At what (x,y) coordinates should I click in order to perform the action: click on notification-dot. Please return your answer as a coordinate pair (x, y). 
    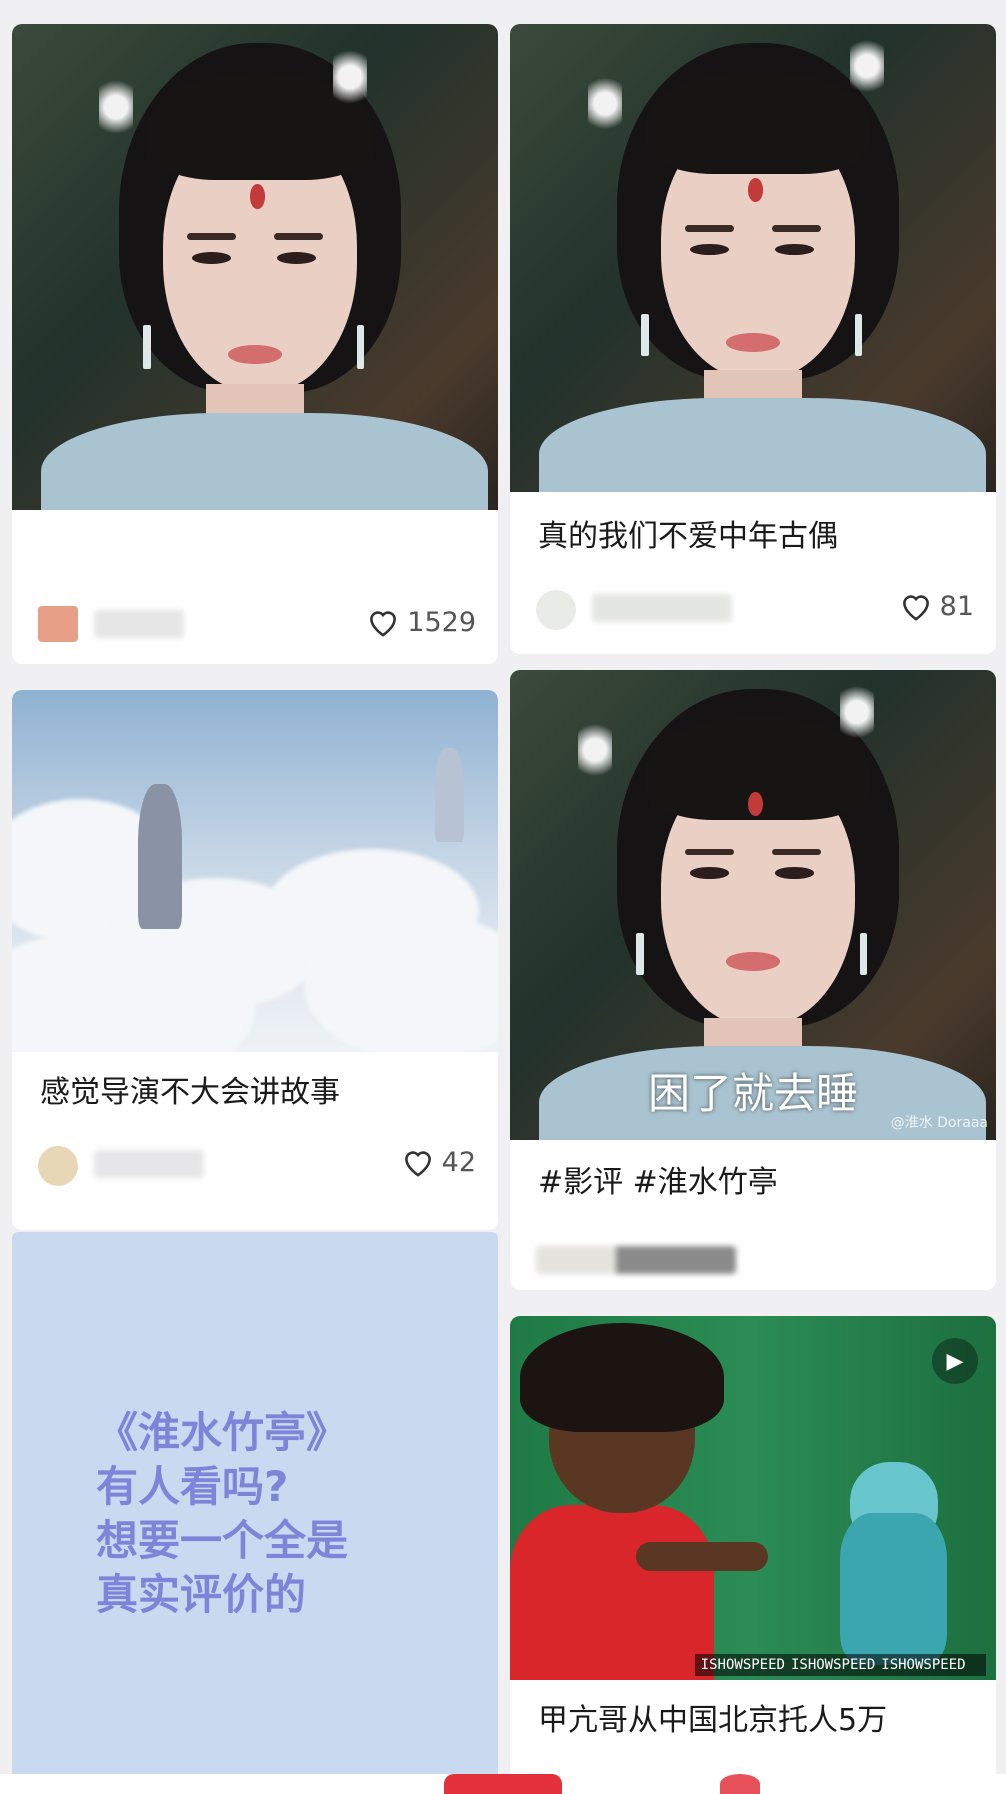
    Looking at the image, I should click on (740, 1784).